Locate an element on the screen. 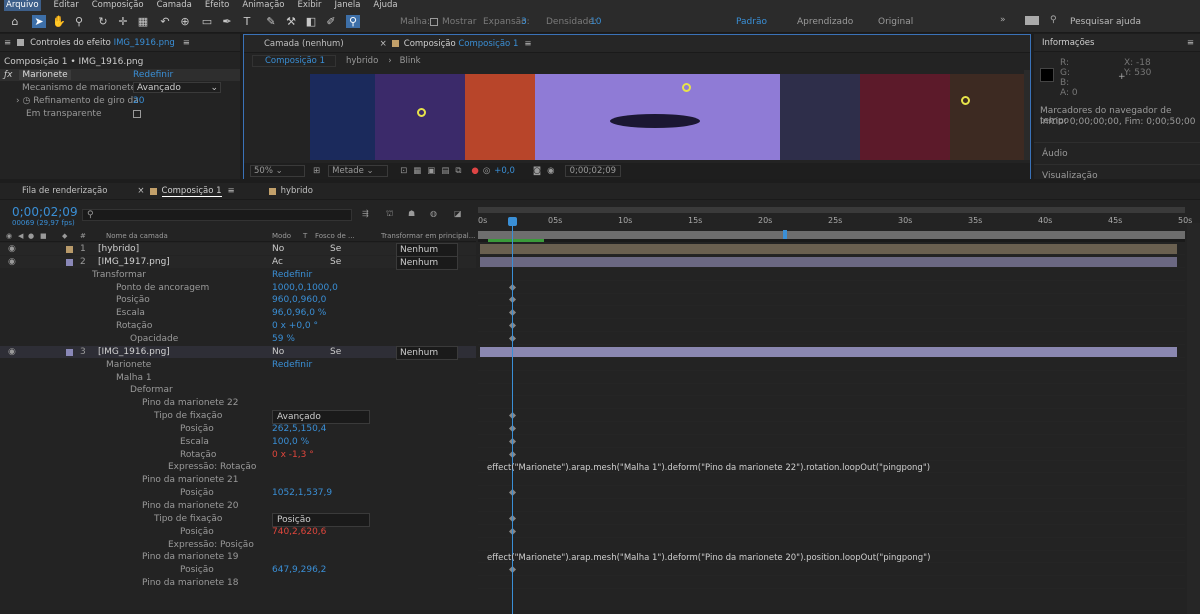 This screenshot has height=614, width=1200. snapshot-icon: ◙ is located at coordinates (537, 171).